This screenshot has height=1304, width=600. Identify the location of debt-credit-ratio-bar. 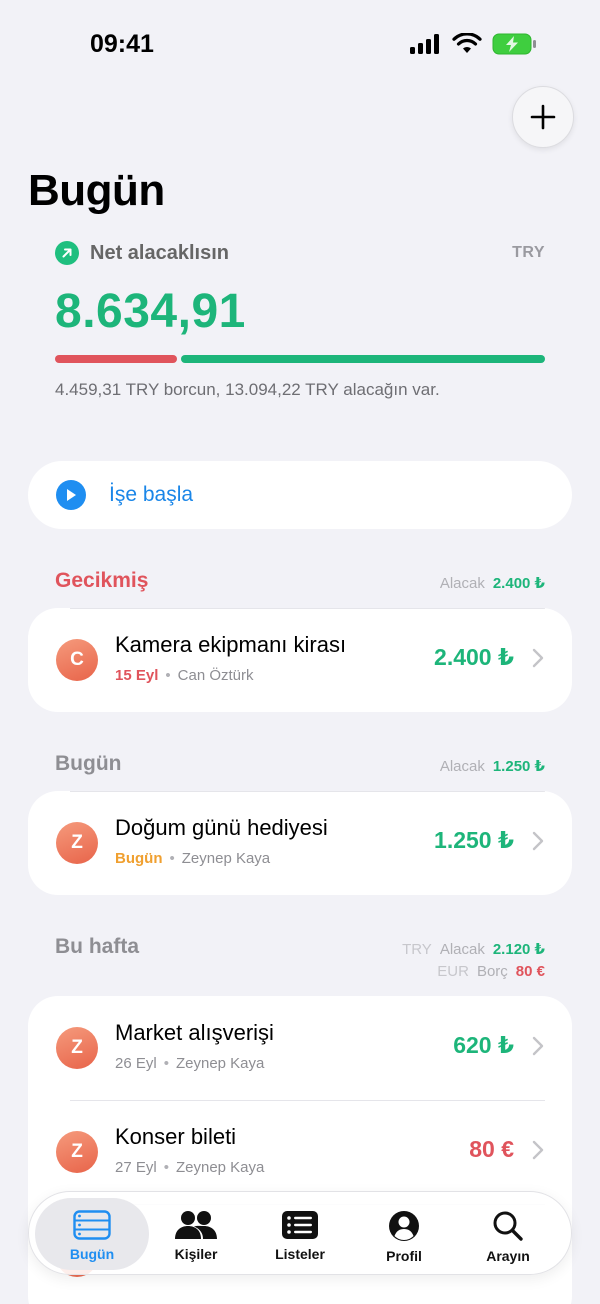
(300, 359).